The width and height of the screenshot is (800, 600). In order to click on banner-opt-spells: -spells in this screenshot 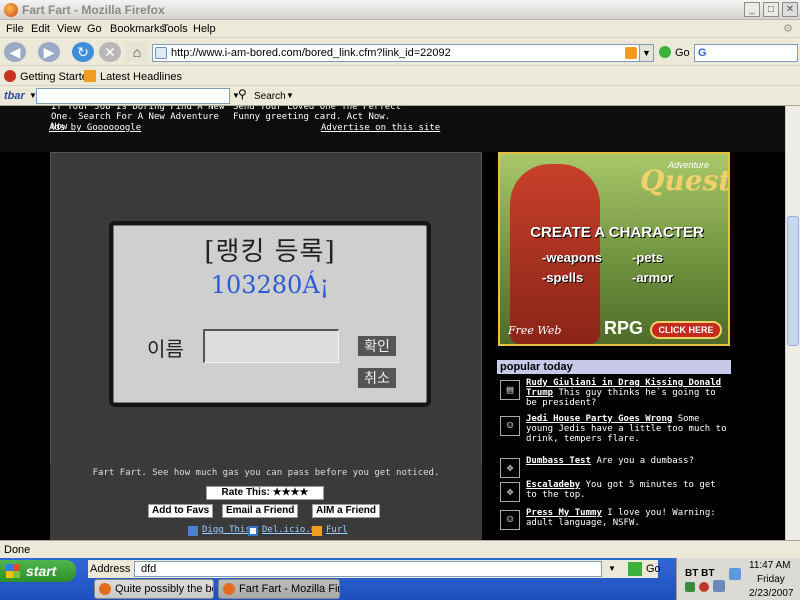, I will do `click(563, 277)`.